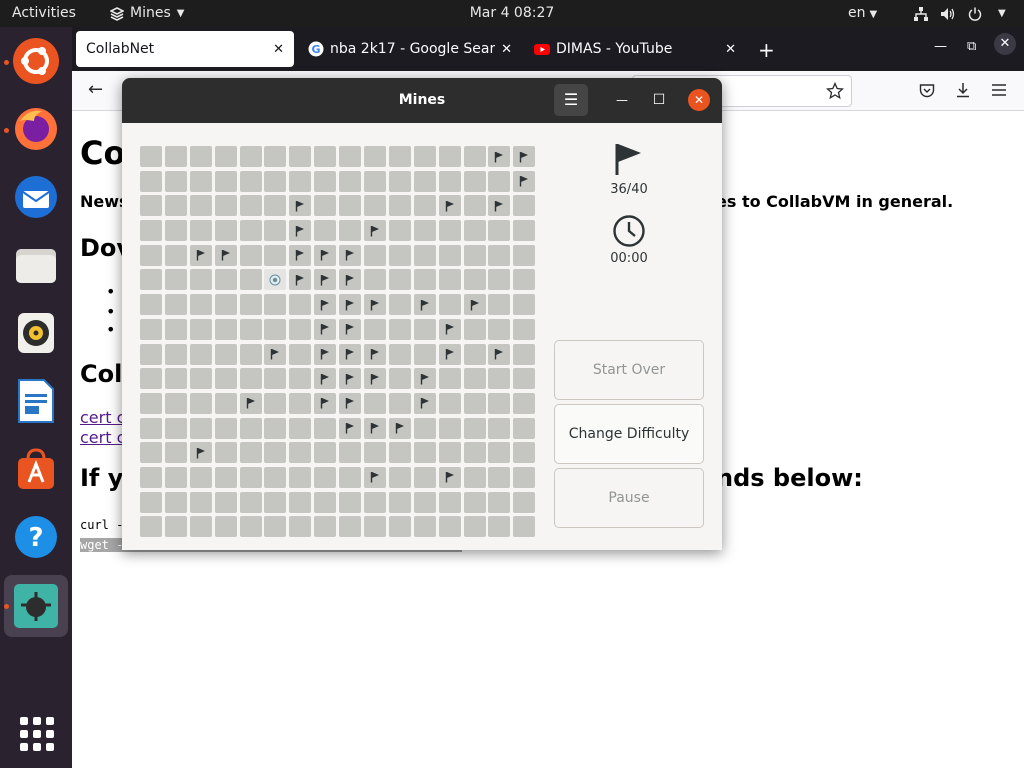 The height and width of the screenshot is (768, 1024). I want to click on language-indicator: en ▼, so click(862, 13).